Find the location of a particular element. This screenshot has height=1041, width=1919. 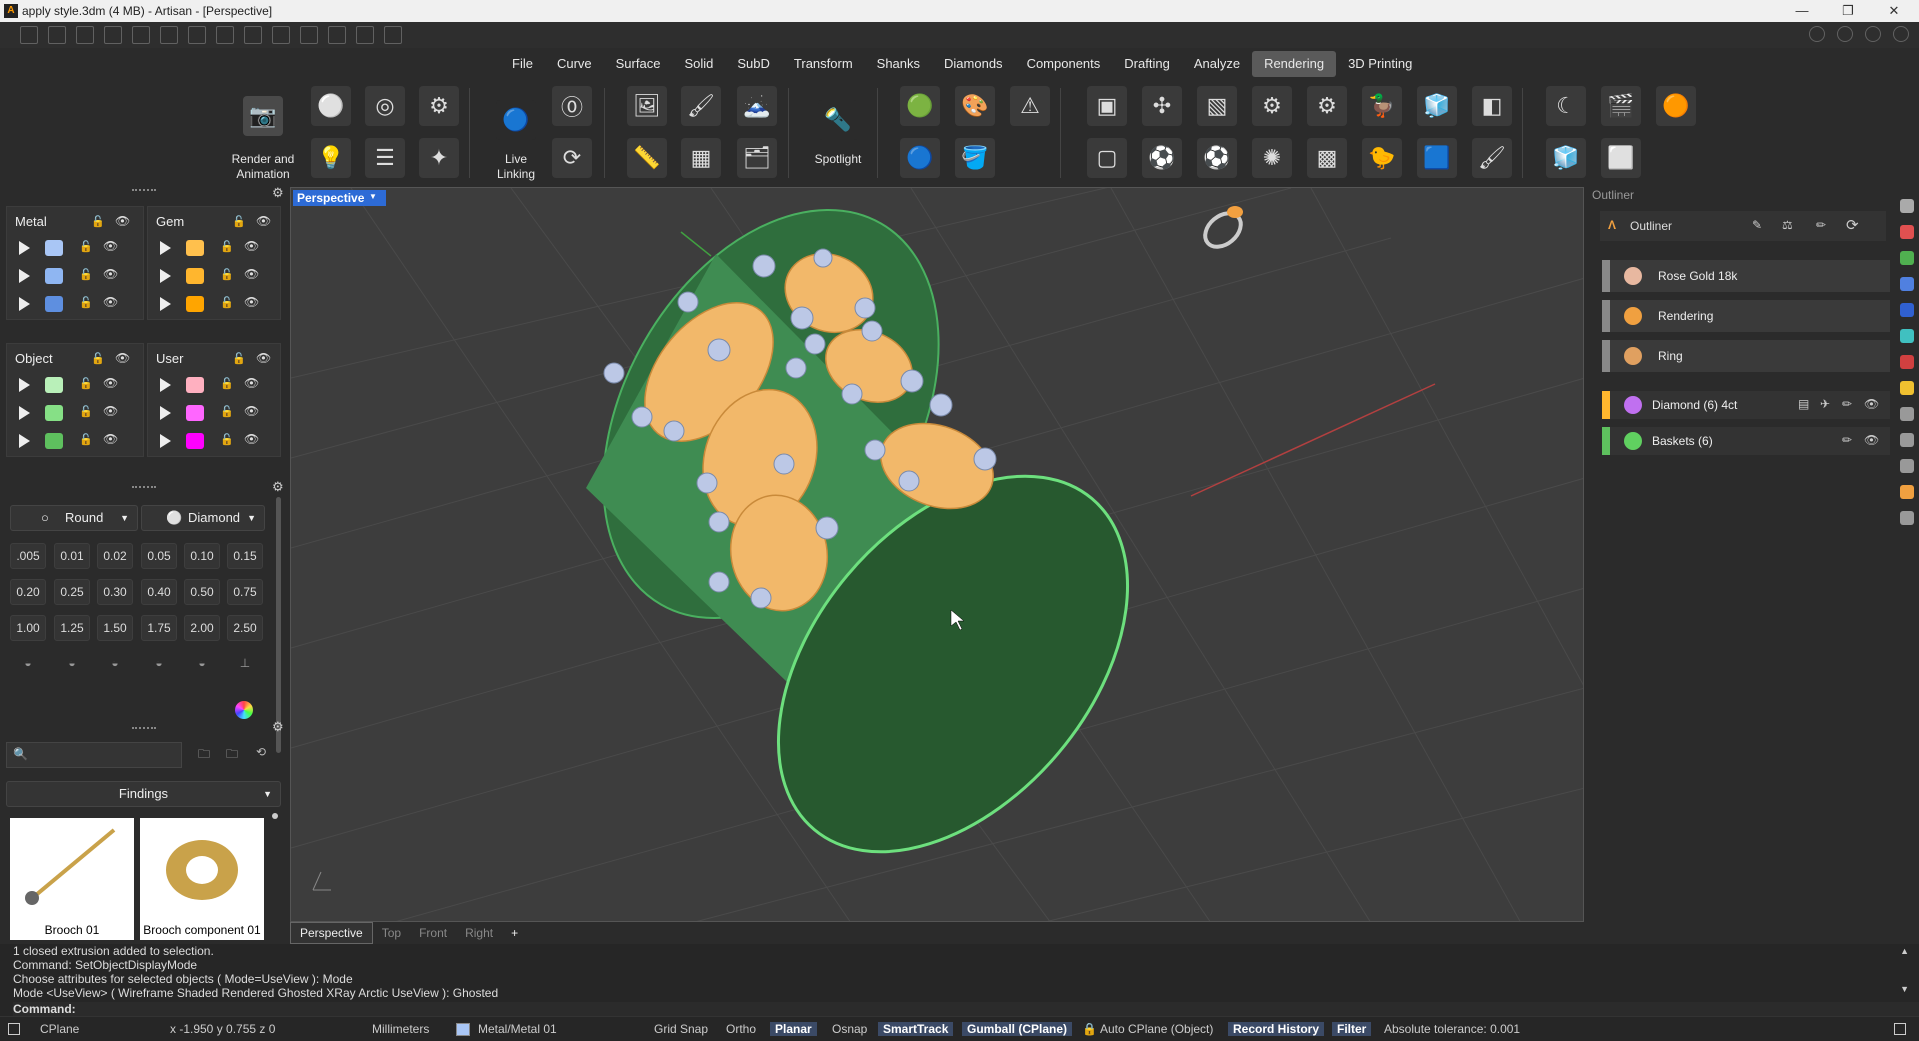

white-cube-icon: ⬜ is located at coordinates (1621, 158).